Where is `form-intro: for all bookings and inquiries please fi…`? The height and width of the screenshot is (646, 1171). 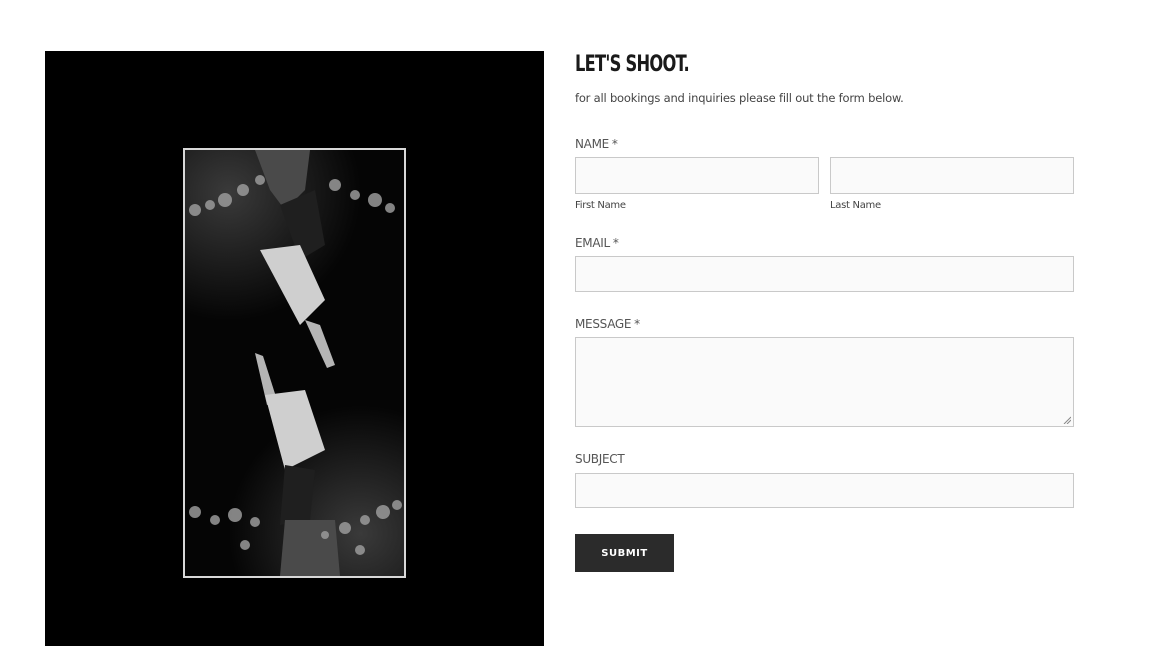 form-intro: for all bookings and inquiries please fi… is located at coordinates (739, 98).